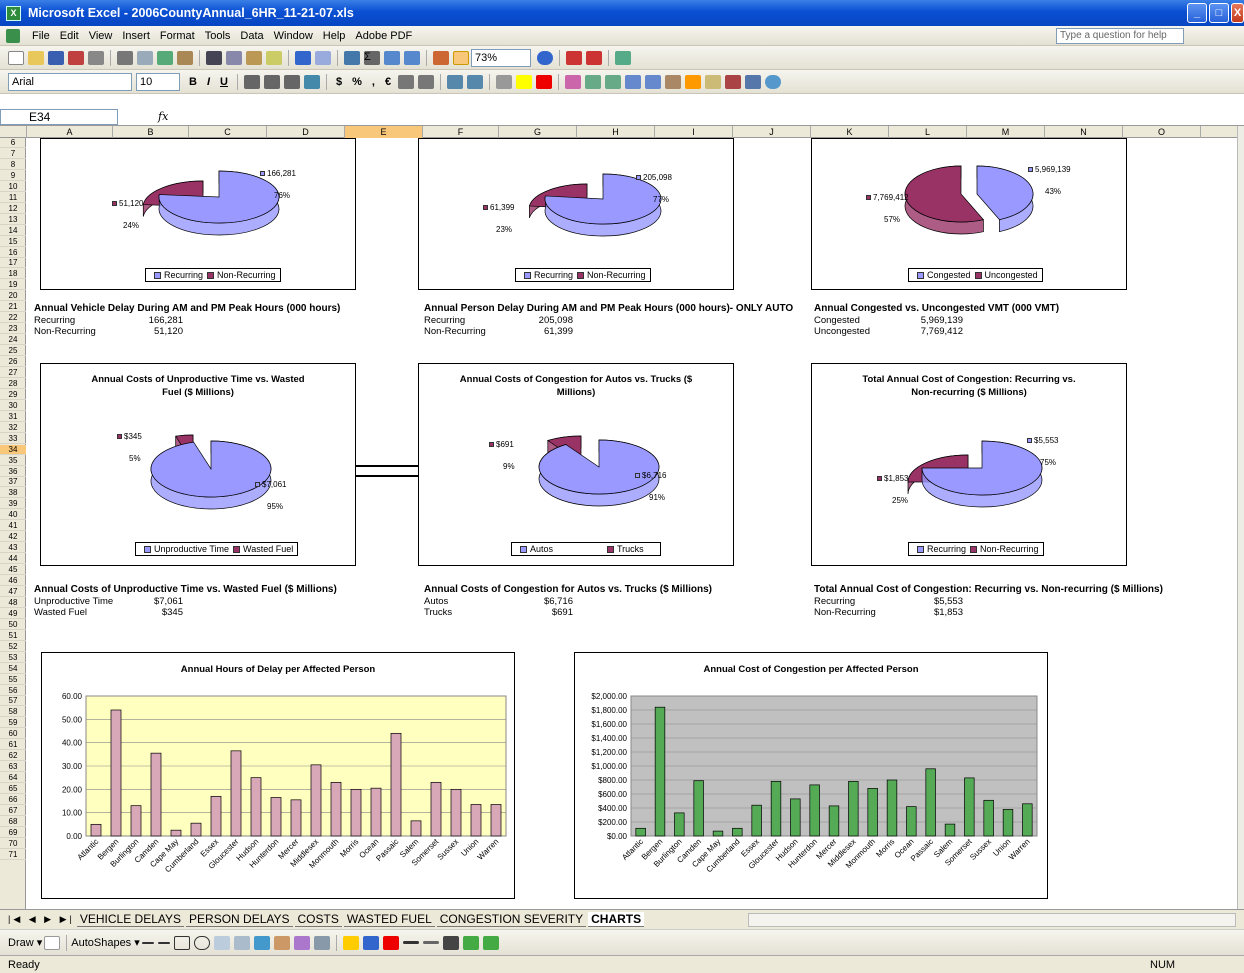 This screenshot has height=973, width=1244. I want to click on row-header: 66, so click(13, 800).